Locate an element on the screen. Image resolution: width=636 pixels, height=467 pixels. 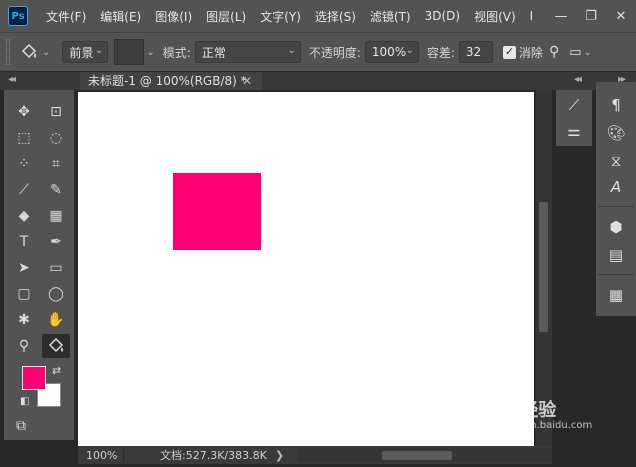
paragraph-icon: ¶ is located at coordinates (616, 105).